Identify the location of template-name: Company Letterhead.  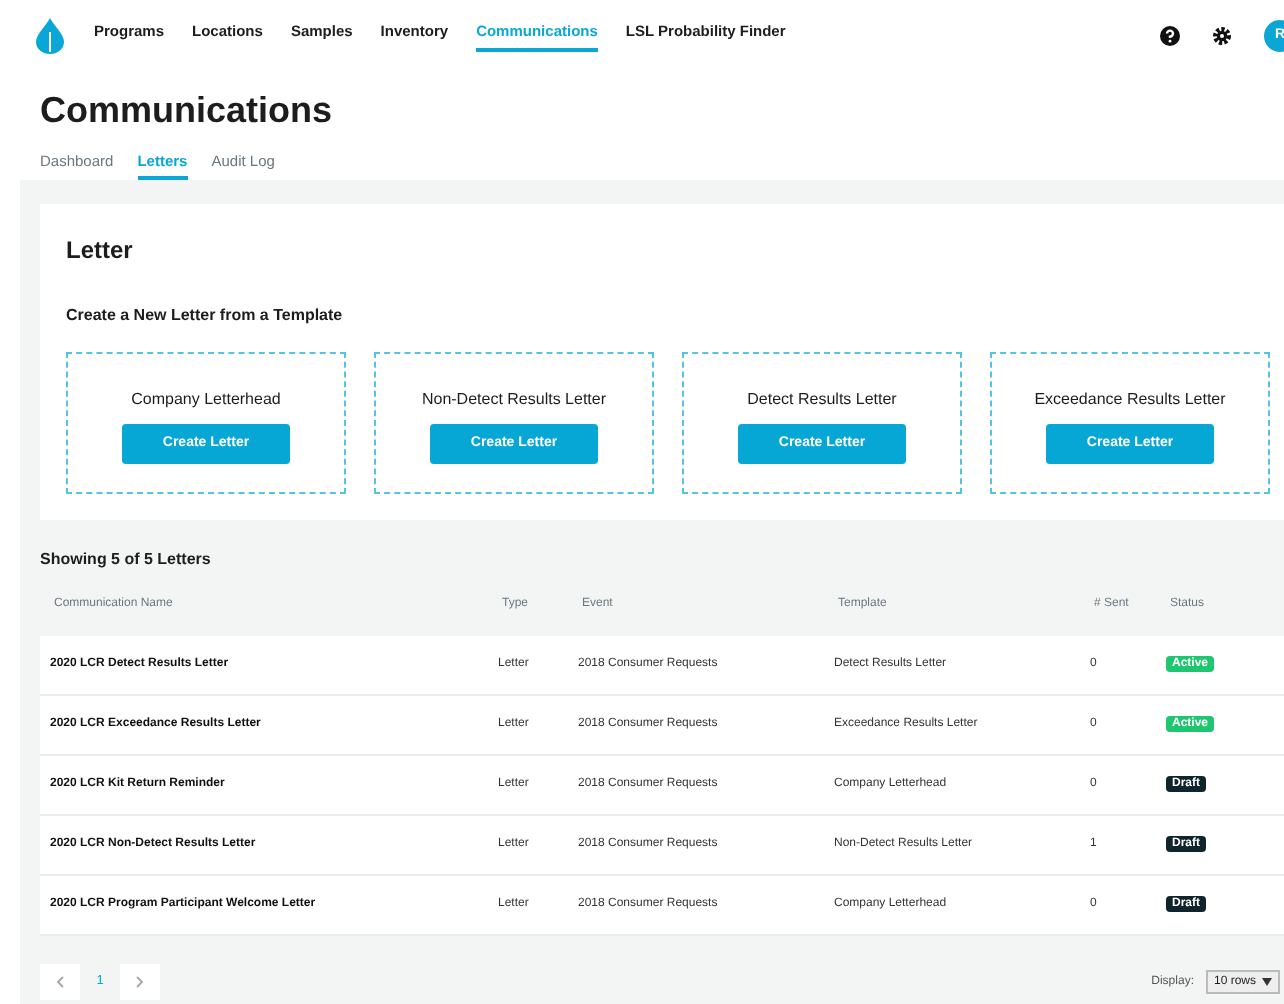
(206, 400).